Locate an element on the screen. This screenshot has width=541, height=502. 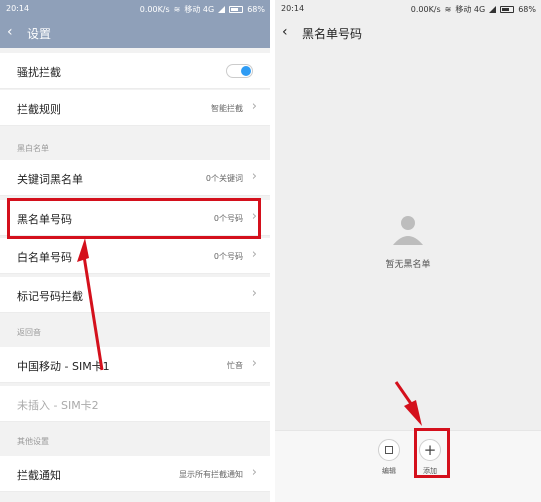
row-label: 拦截规则 is located at coordinates (39, 109).